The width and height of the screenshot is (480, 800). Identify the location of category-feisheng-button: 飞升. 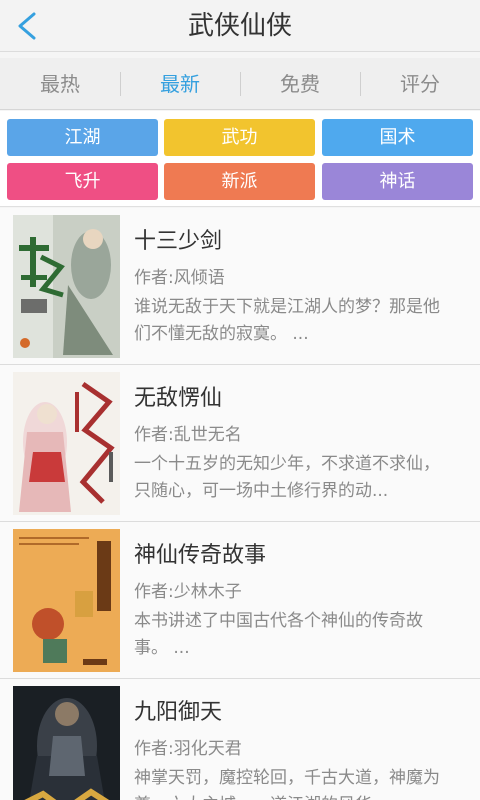
(82, 181).